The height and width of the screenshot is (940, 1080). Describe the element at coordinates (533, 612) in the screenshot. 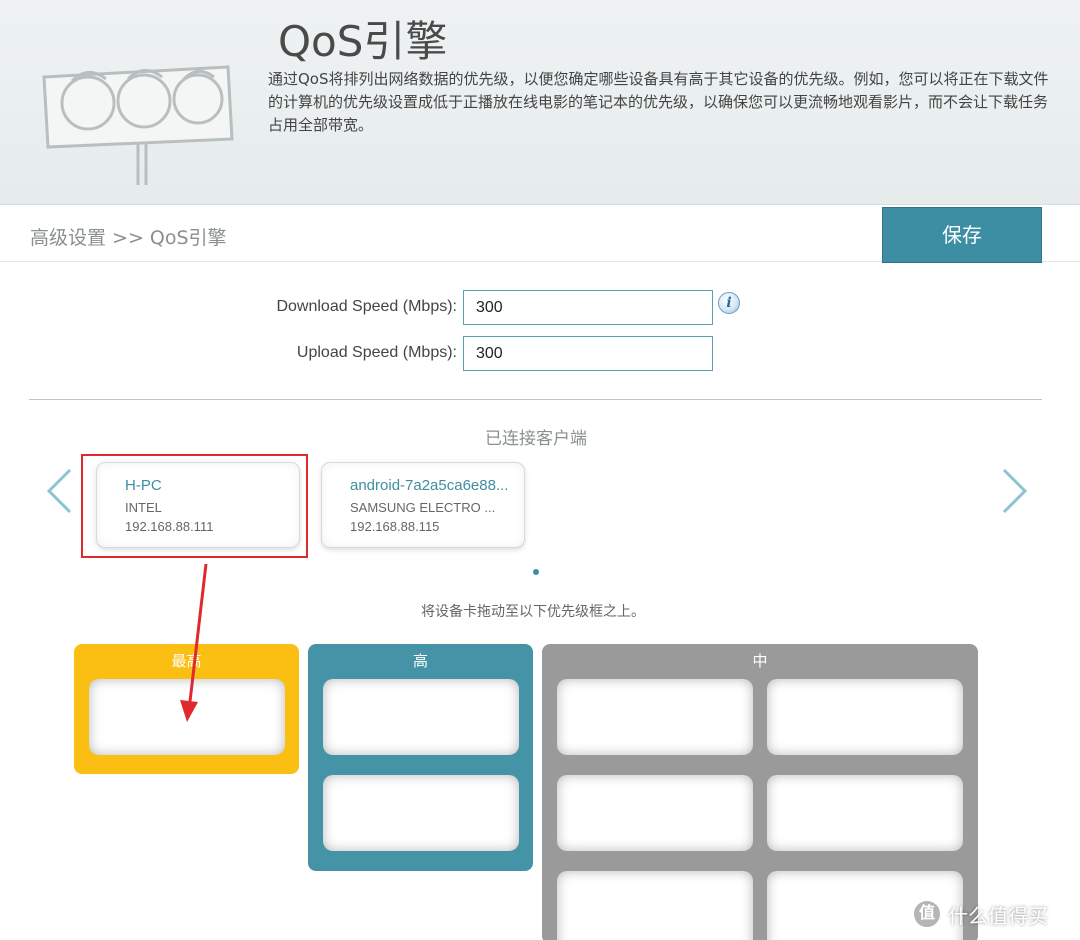

I see `drag-hint: 将设备卡拖动至以下优先级框之上。` at that location.